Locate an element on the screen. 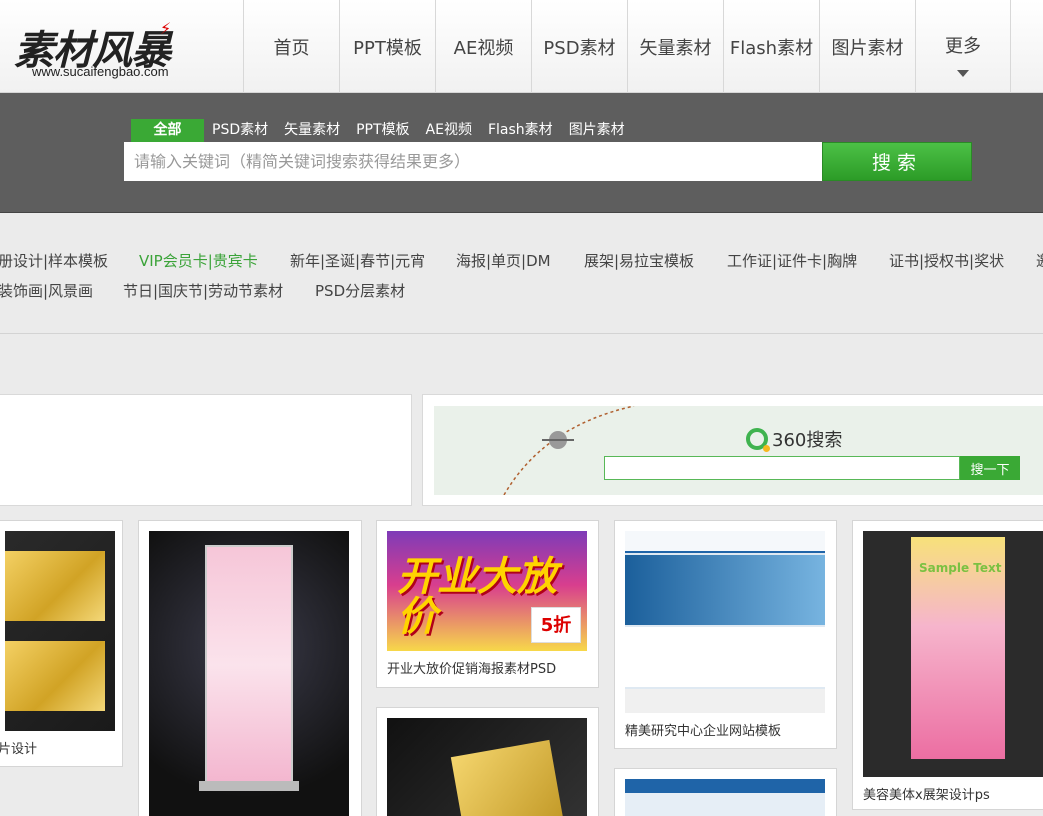 Image resolution: width=1043 pixels, height=816 pixels. nav-more: 更多 is located at coordinates (963, 46).